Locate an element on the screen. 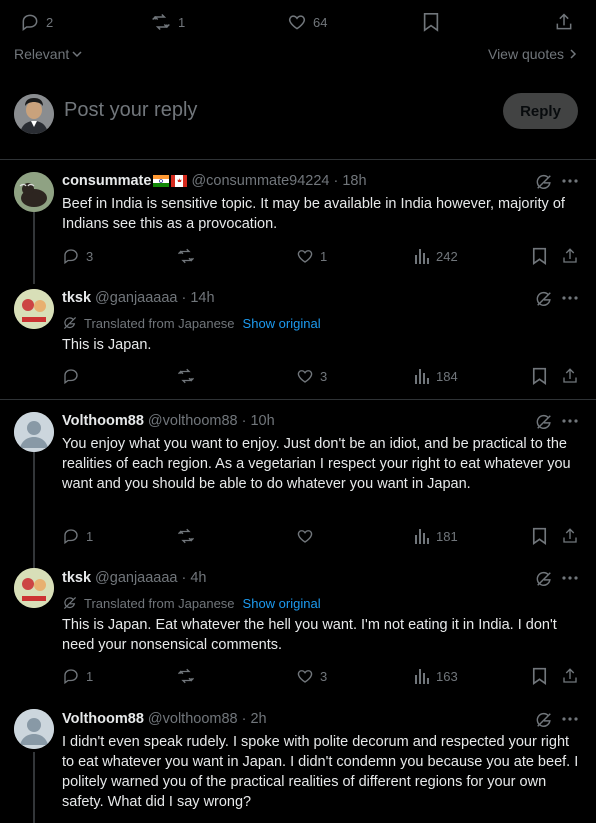  timestamp: 4h is located at coordinates (198, 578).